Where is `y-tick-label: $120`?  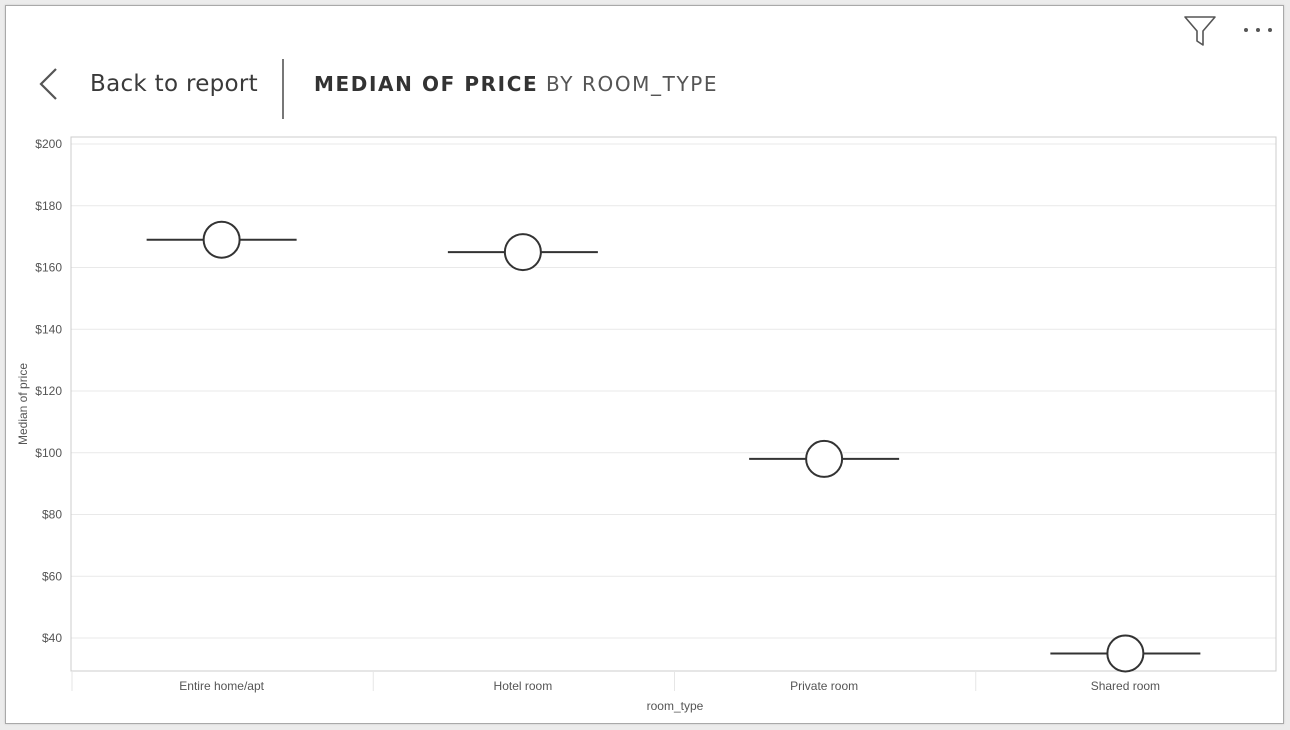
y-tick-label: $120 is located at coordinates (48, 391).